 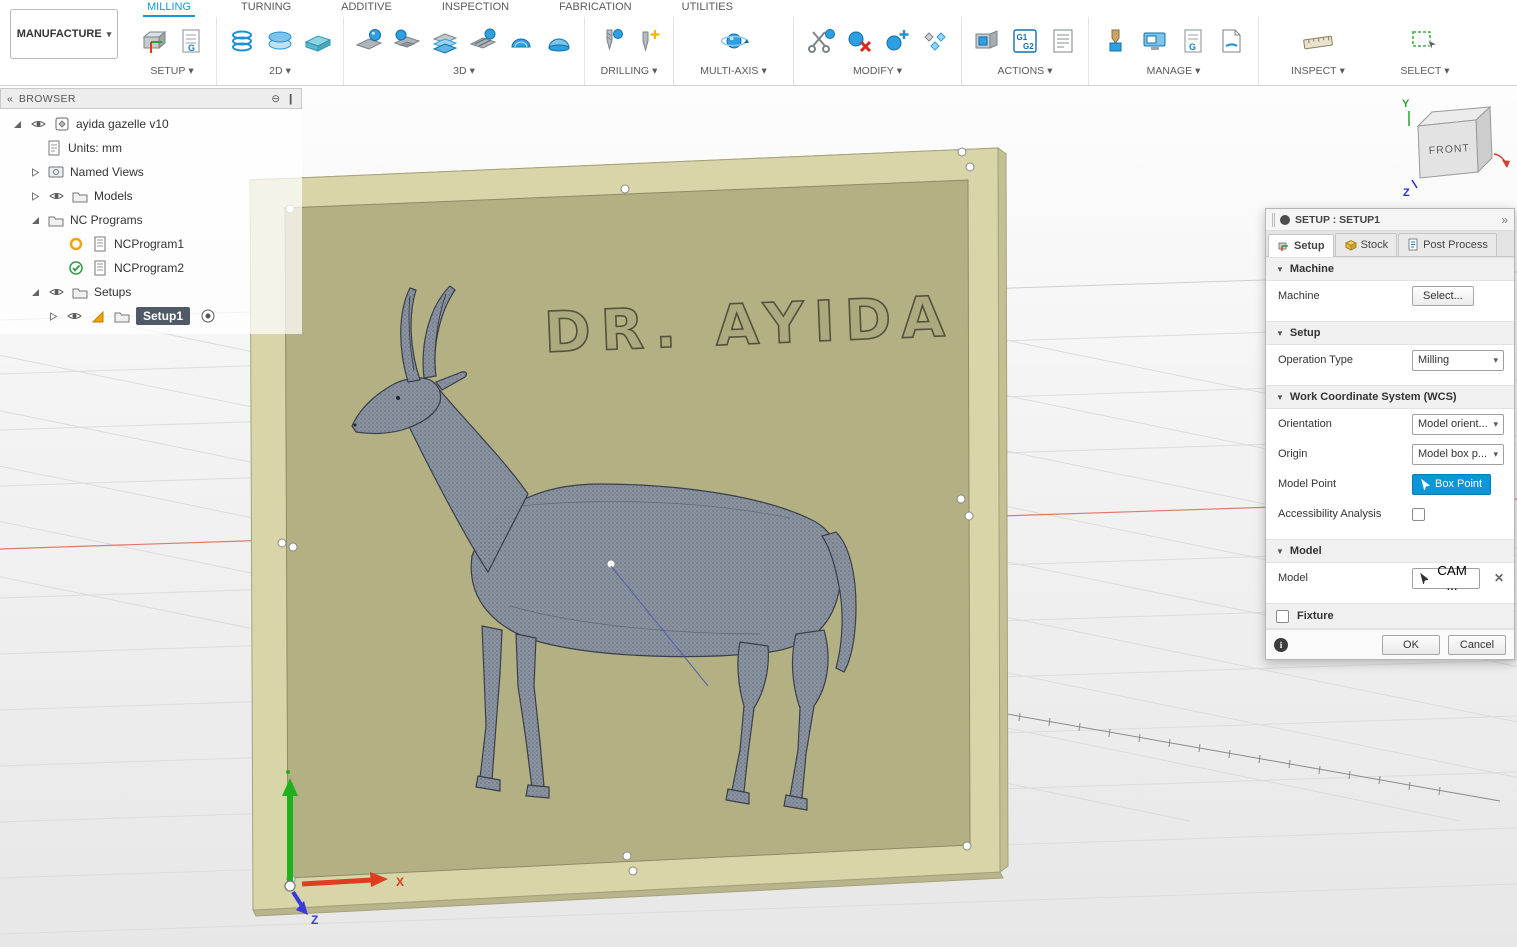 What do you see at coordinates (1273, 219) in the screenshot?
I see `dialog-grip-icon` at bounding box center [1273, 219].